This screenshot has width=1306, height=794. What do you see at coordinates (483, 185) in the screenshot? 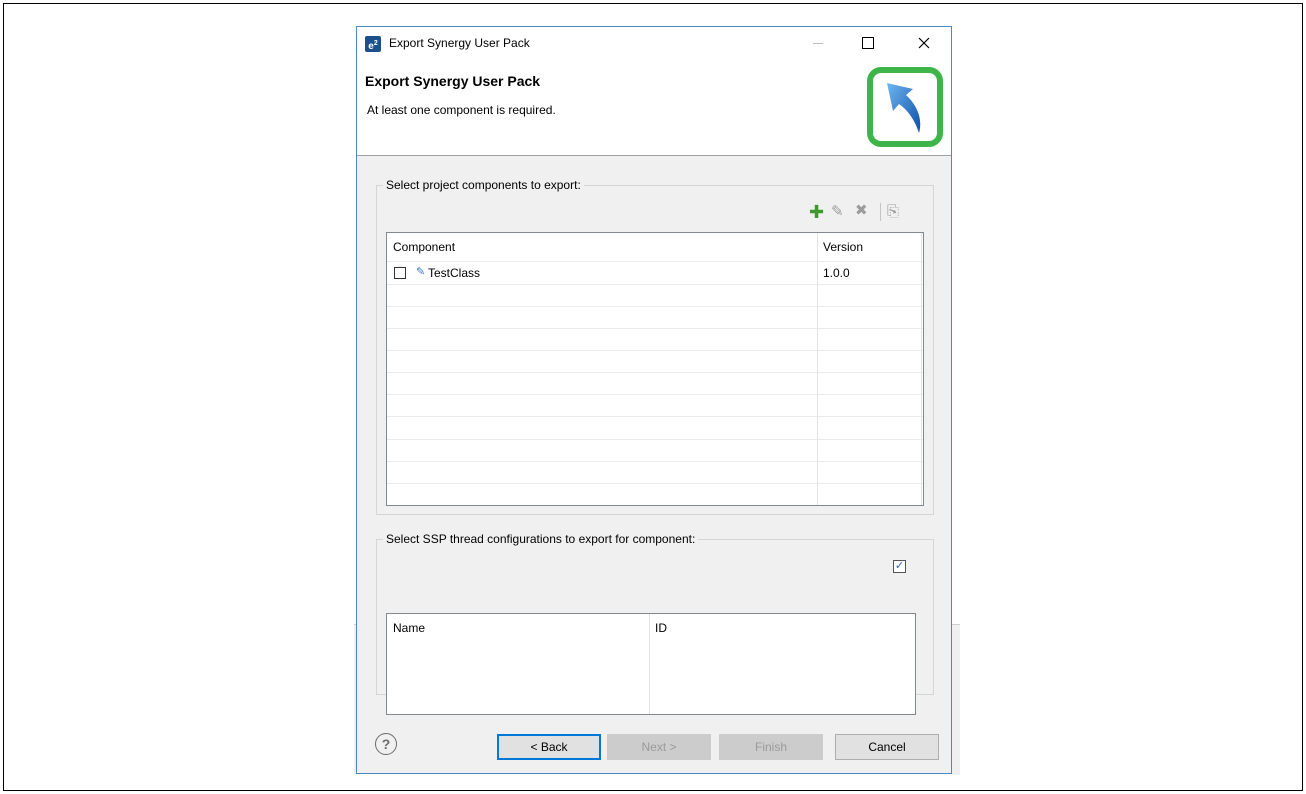
I see `components-group-label: Select project components to export:` at bounding box center [483, 185].